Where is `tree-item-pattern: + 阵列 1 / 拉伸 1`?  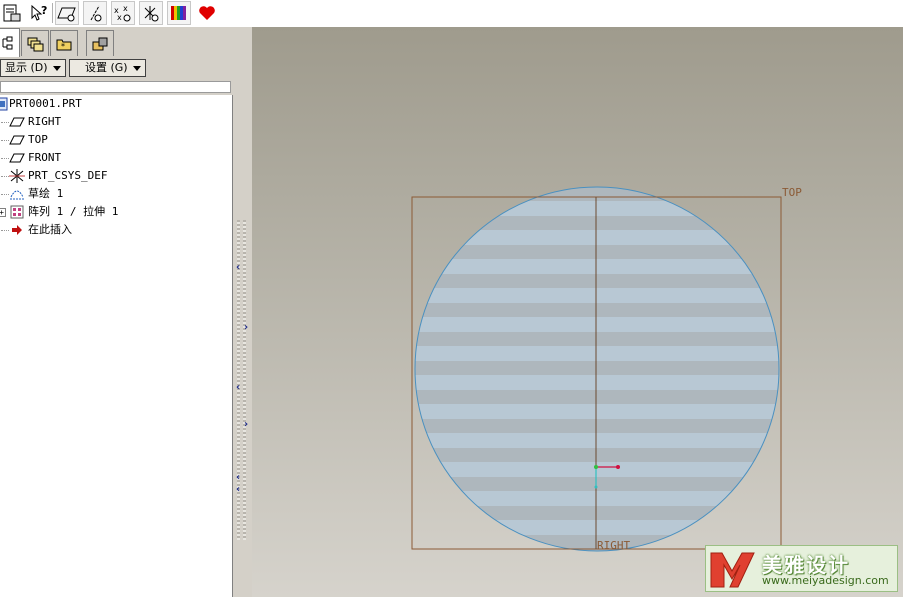 tree-item-pattern: + 阵列 1 / 拉伸 1 is located at coordinates (115, 212).